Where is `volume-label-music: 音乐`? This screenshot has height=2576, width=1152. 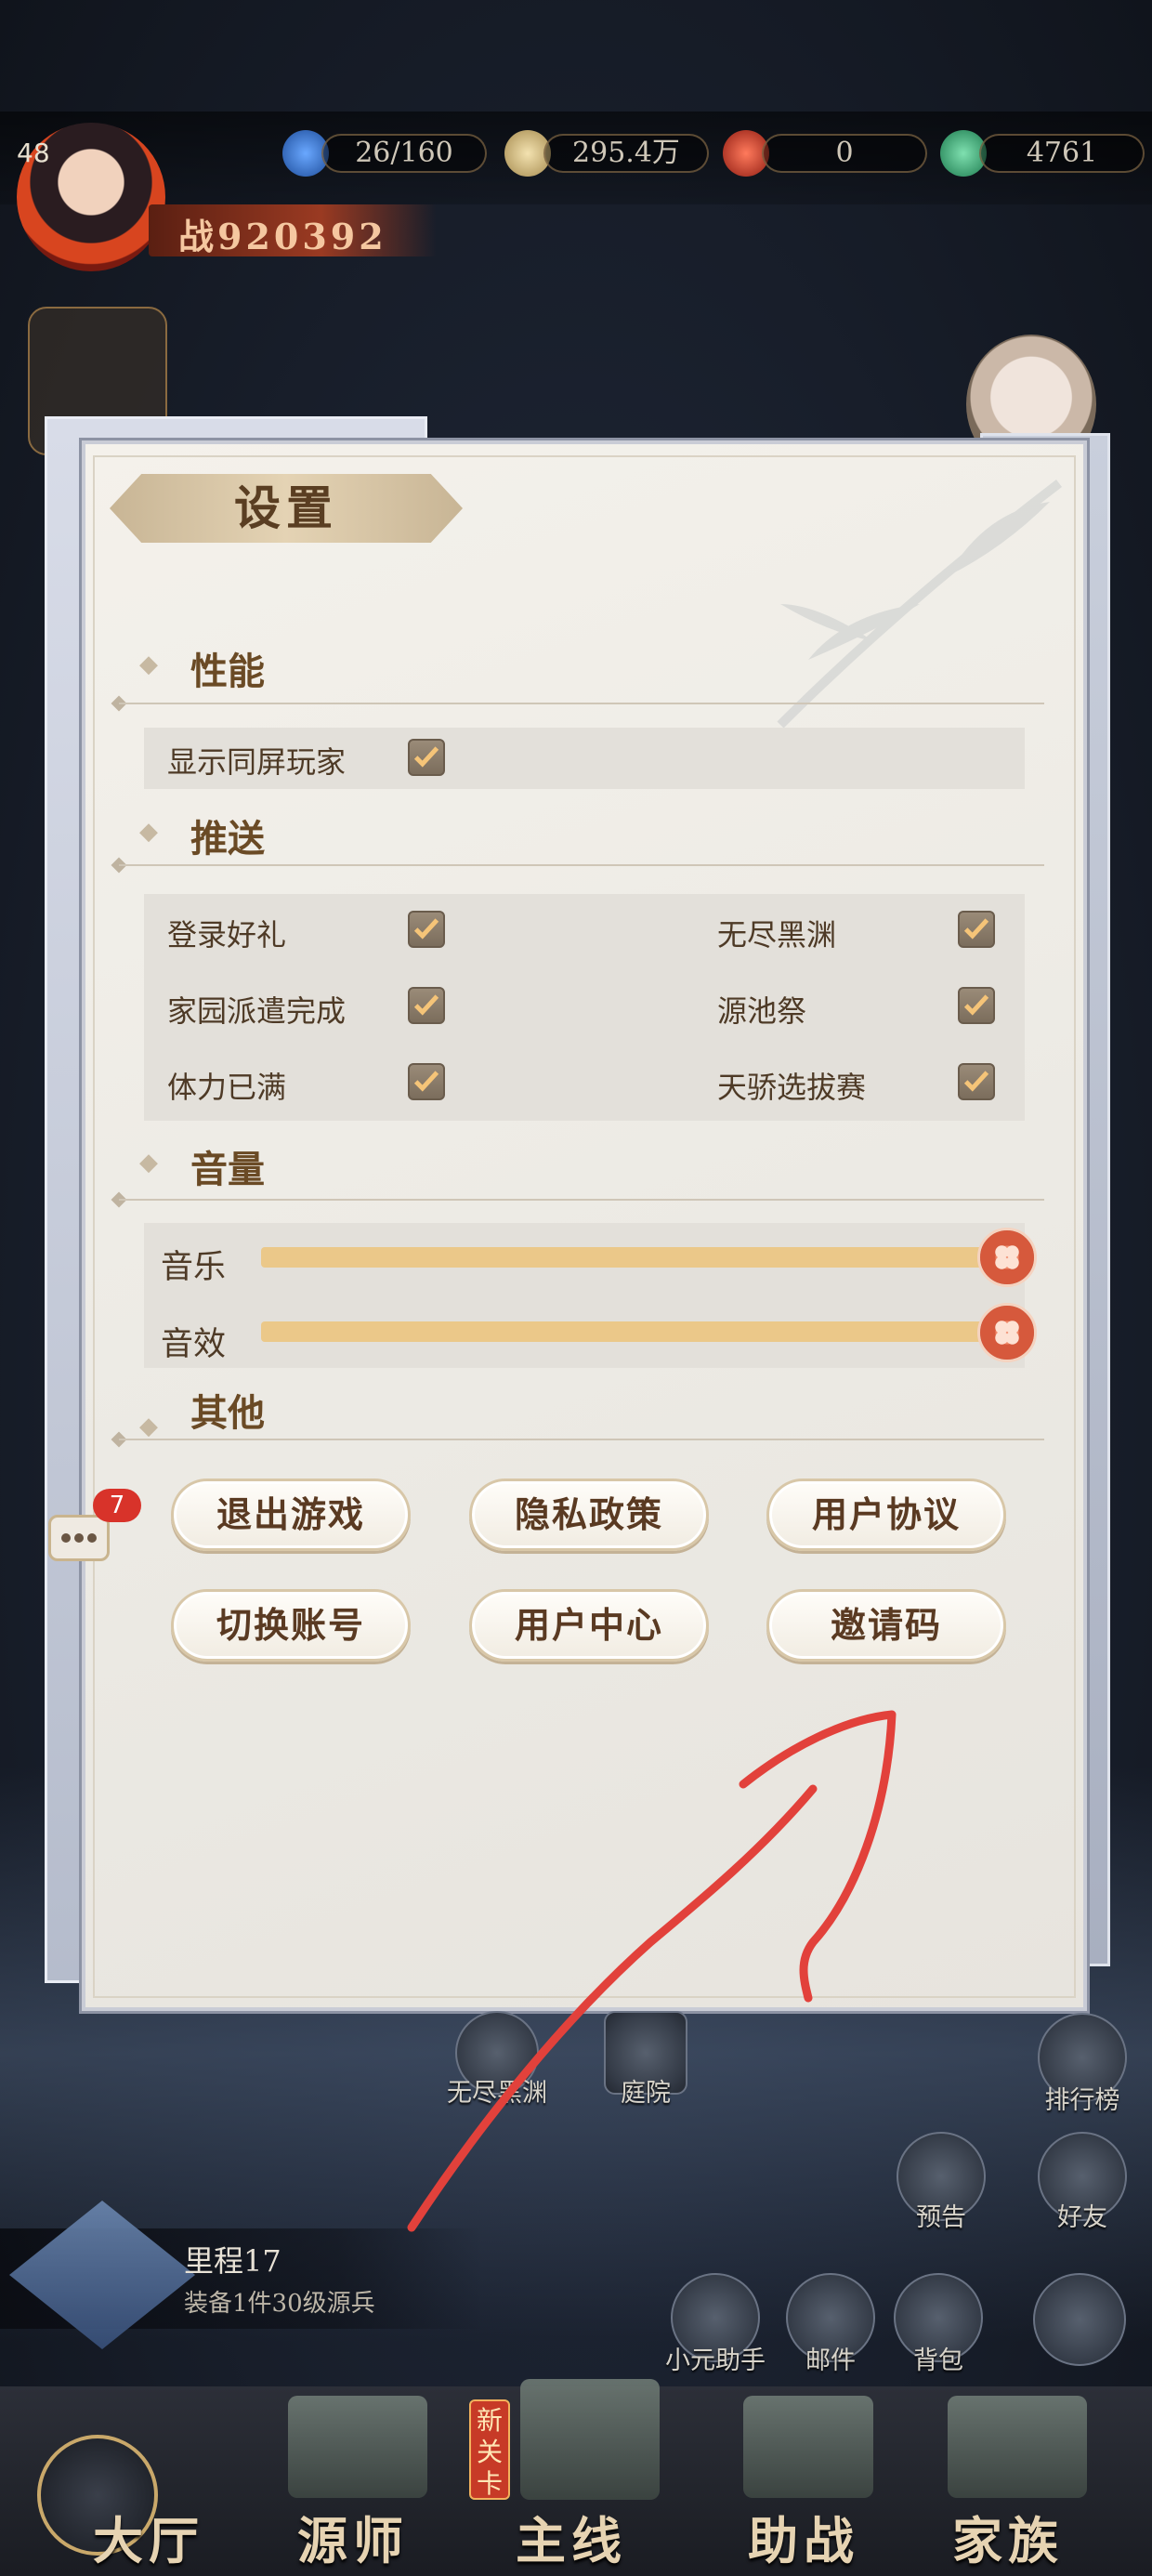
volume-label-music: 音乐 is located at coordinates (194, 1267).